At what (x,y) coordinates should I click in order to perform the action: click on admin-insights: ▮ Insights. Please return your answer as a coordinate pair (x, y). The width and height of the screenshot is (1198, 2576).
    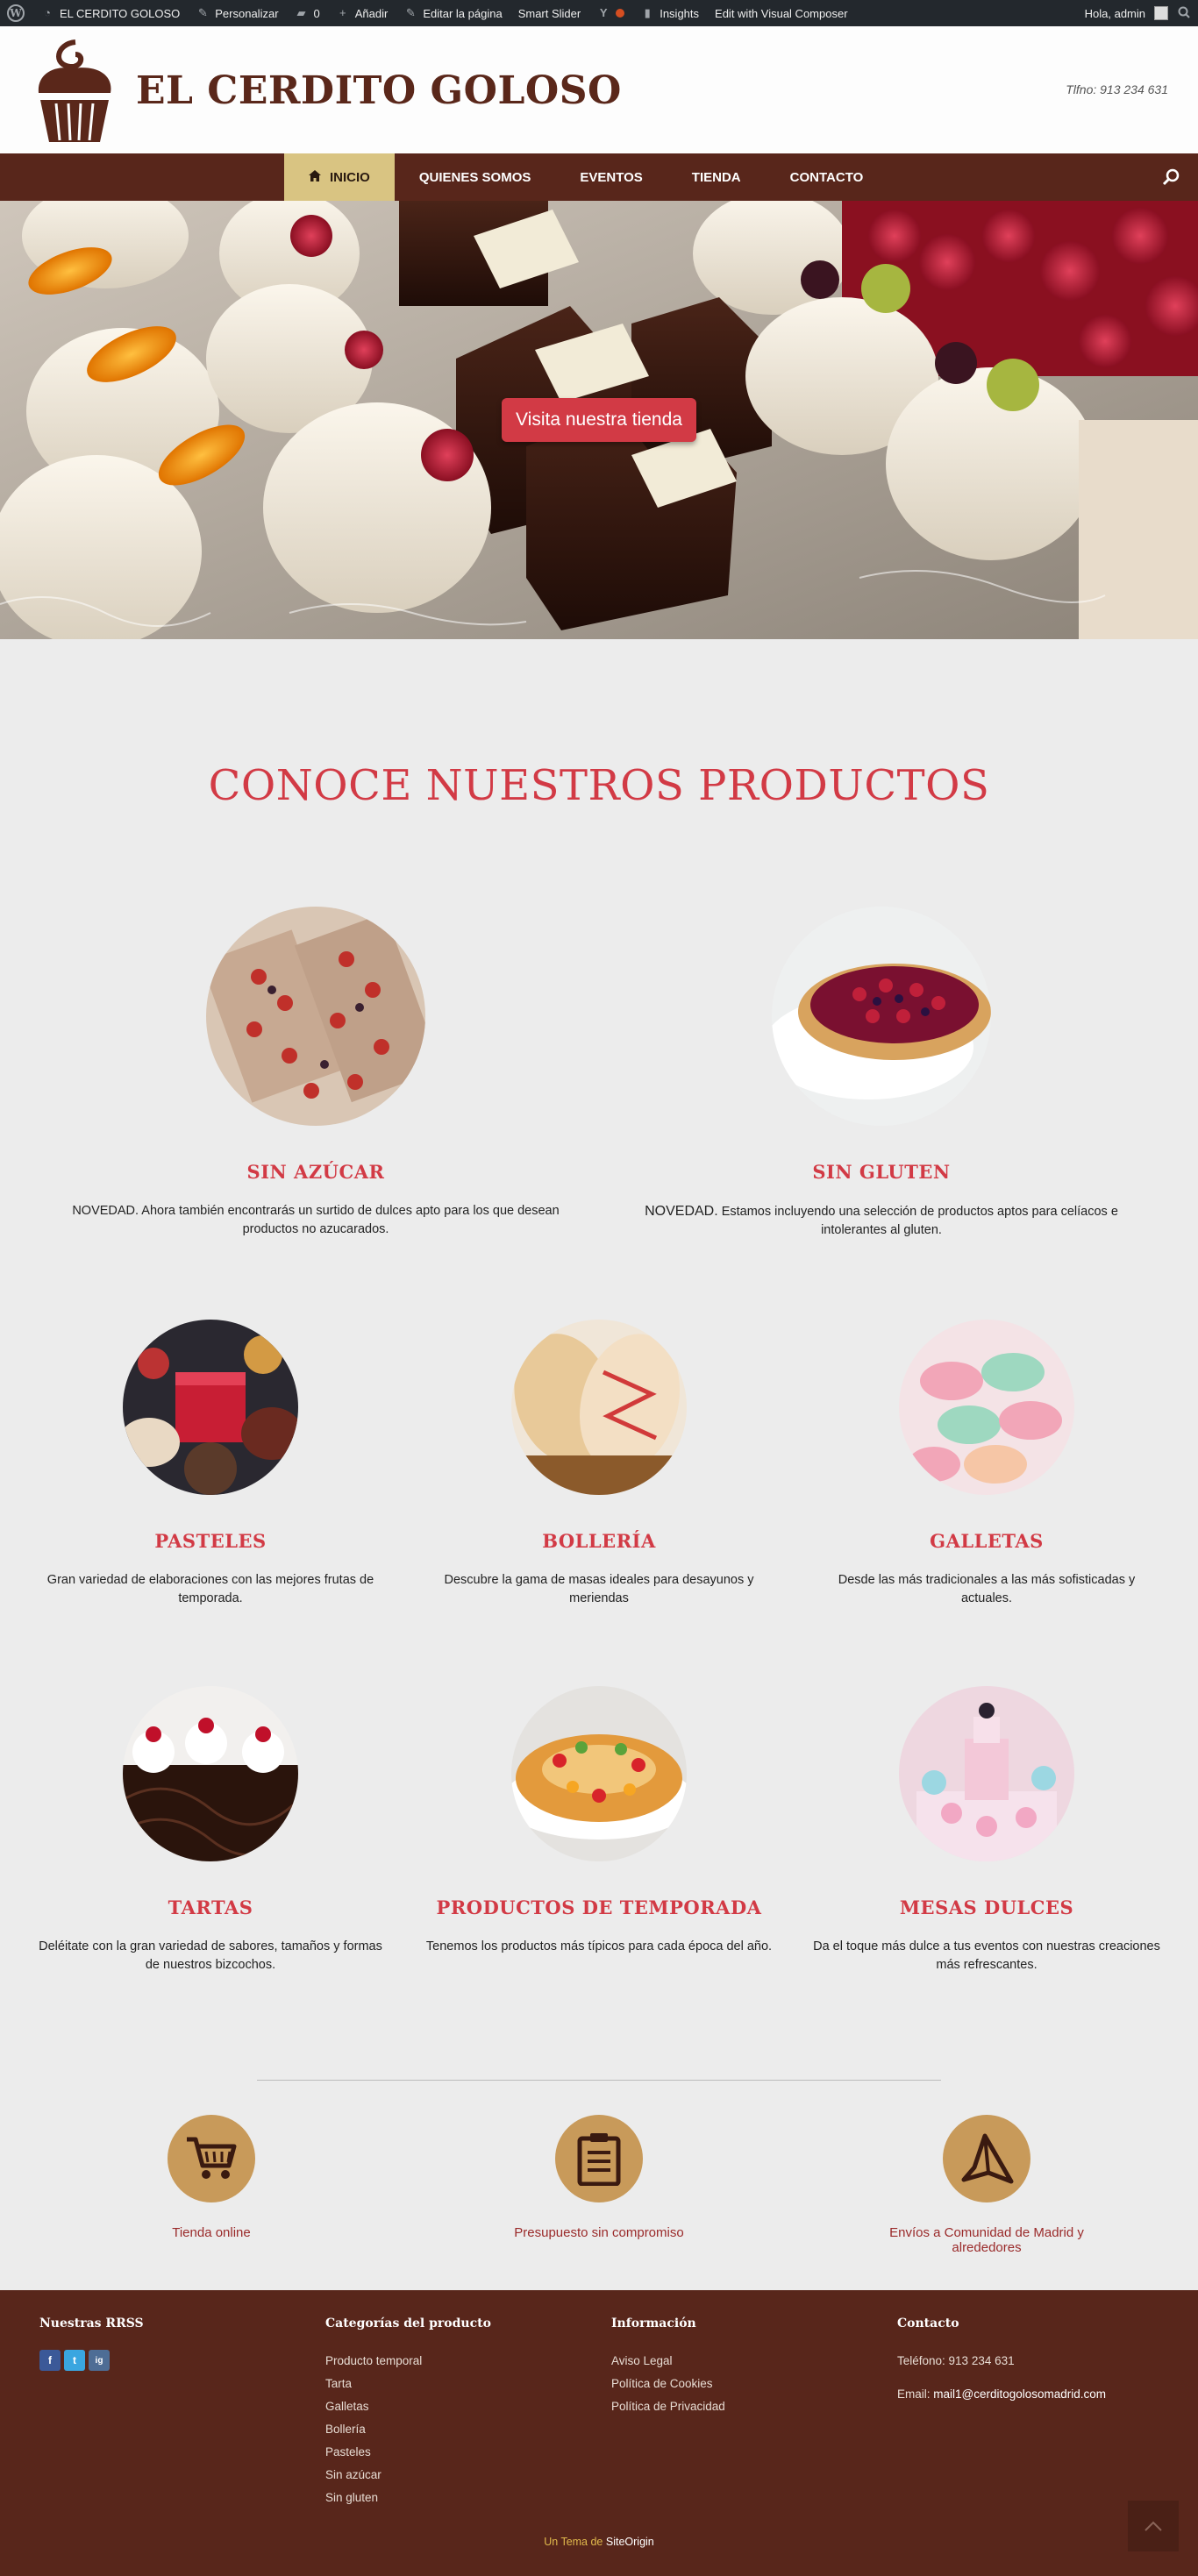
    Looking at the image, I should click on (670, 13).